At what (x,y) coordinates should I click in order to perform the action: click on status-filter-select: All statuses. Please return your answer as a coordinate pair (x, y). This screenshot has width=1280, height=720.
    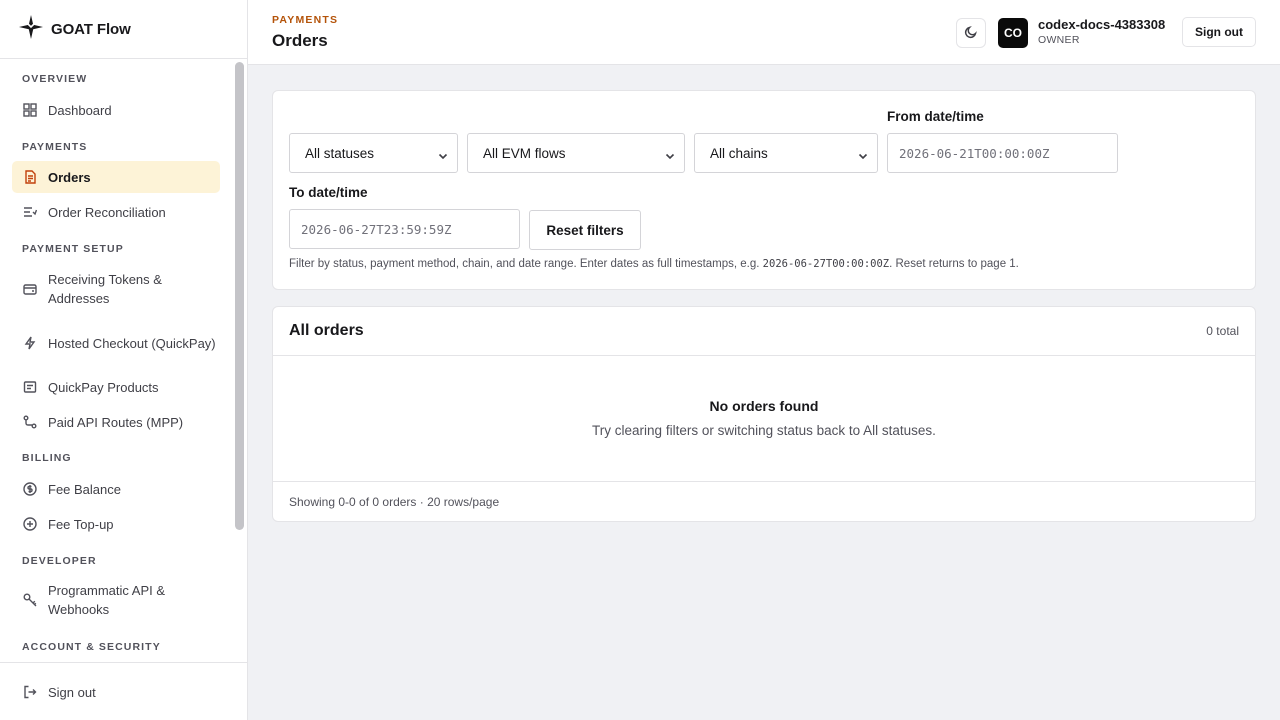
    Looking at the image, I should click on (373, 153).